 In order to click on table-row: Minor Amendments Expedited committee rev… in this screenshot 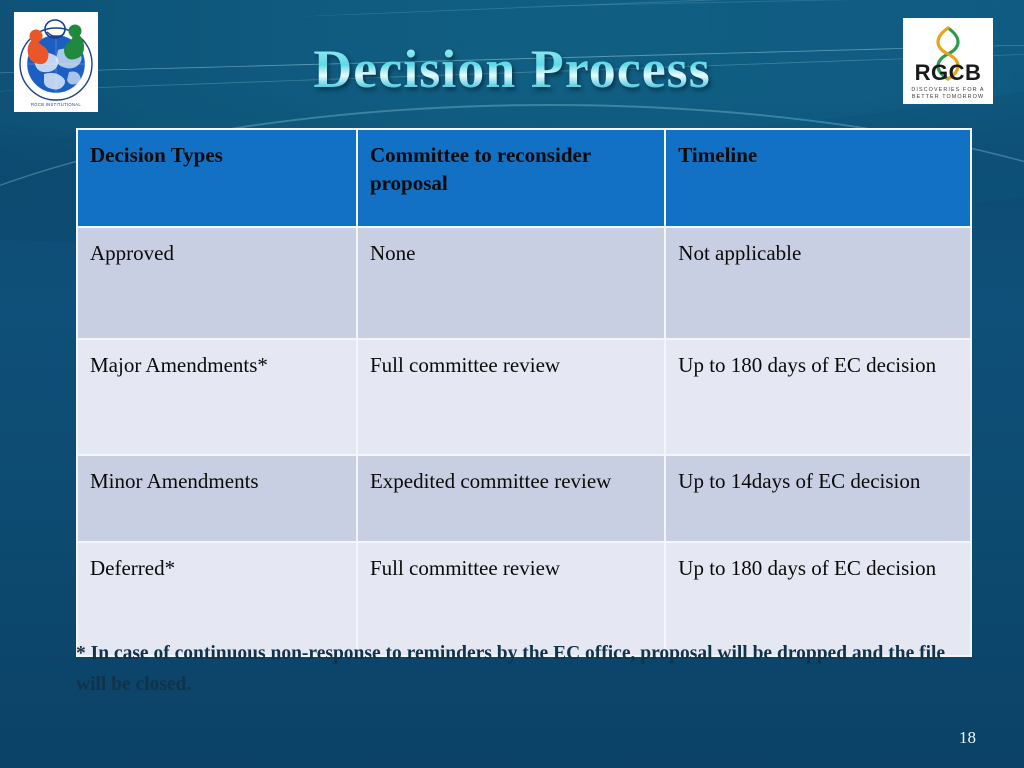, I will do `click(524, 498)`.